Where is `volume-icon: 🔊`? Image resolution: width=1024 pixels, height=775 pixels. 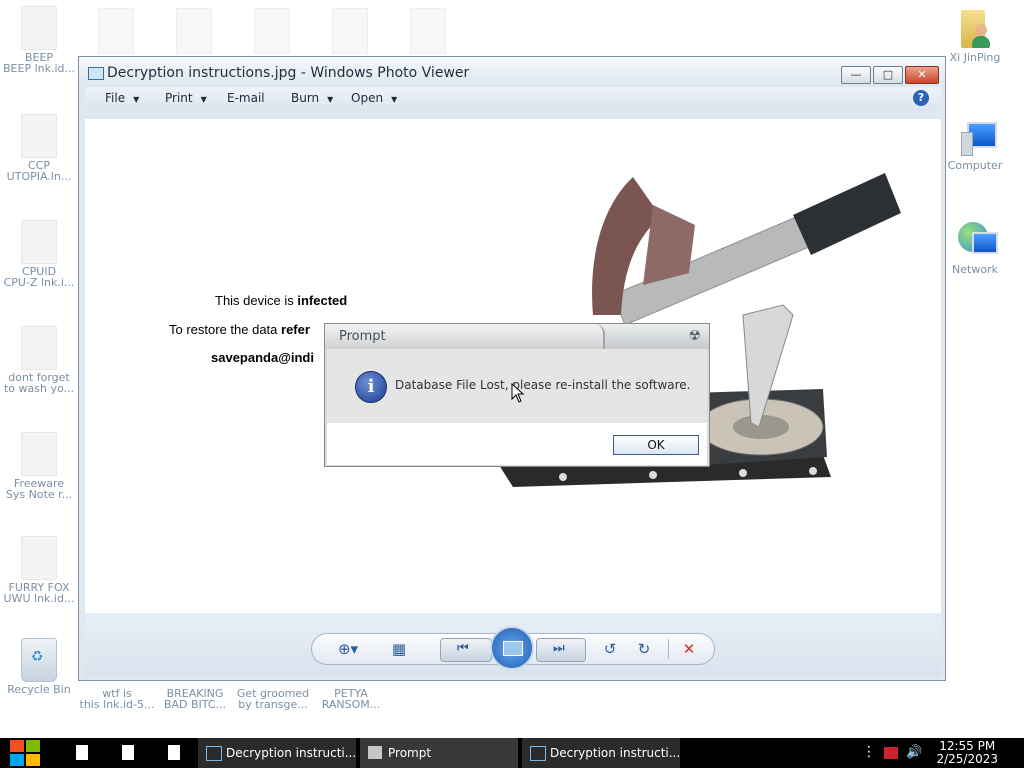 volume-icon: 🔊 is located at coordinates (914, 760).